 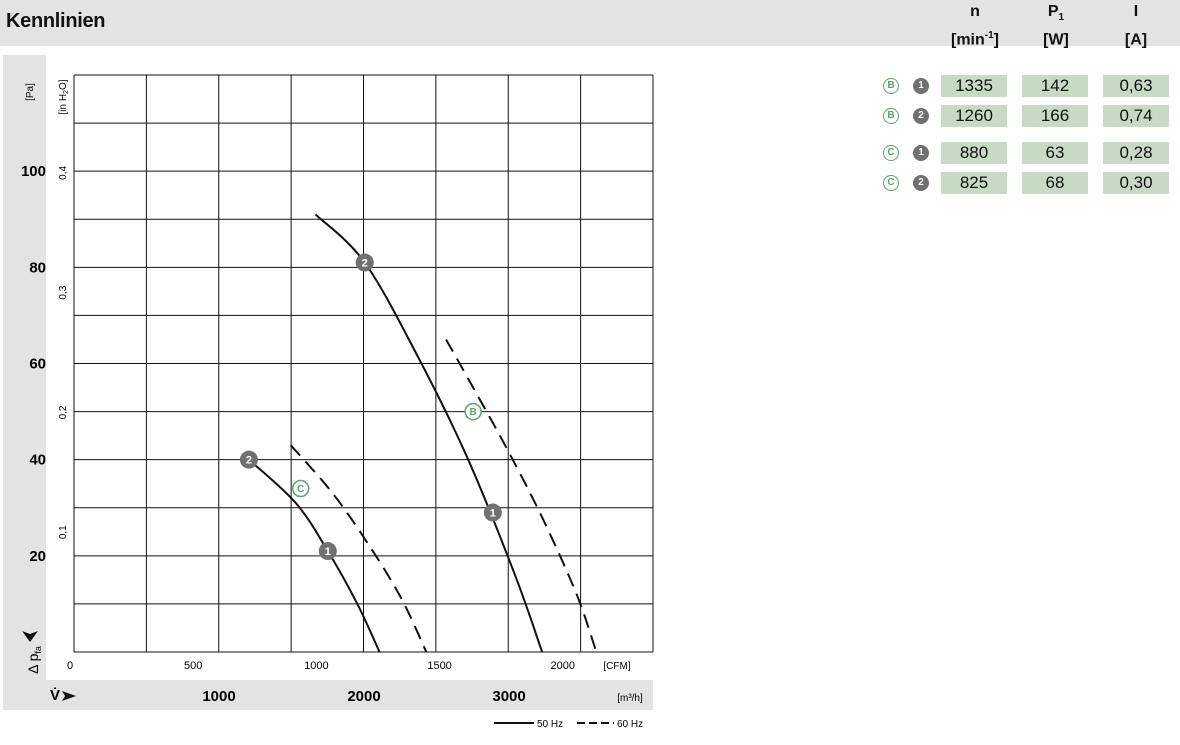 What do you see at coordinates (630, 724) in the screenshot?
I see `legend-label-60hz: 60 Hz` at bounding box center [630, 724].